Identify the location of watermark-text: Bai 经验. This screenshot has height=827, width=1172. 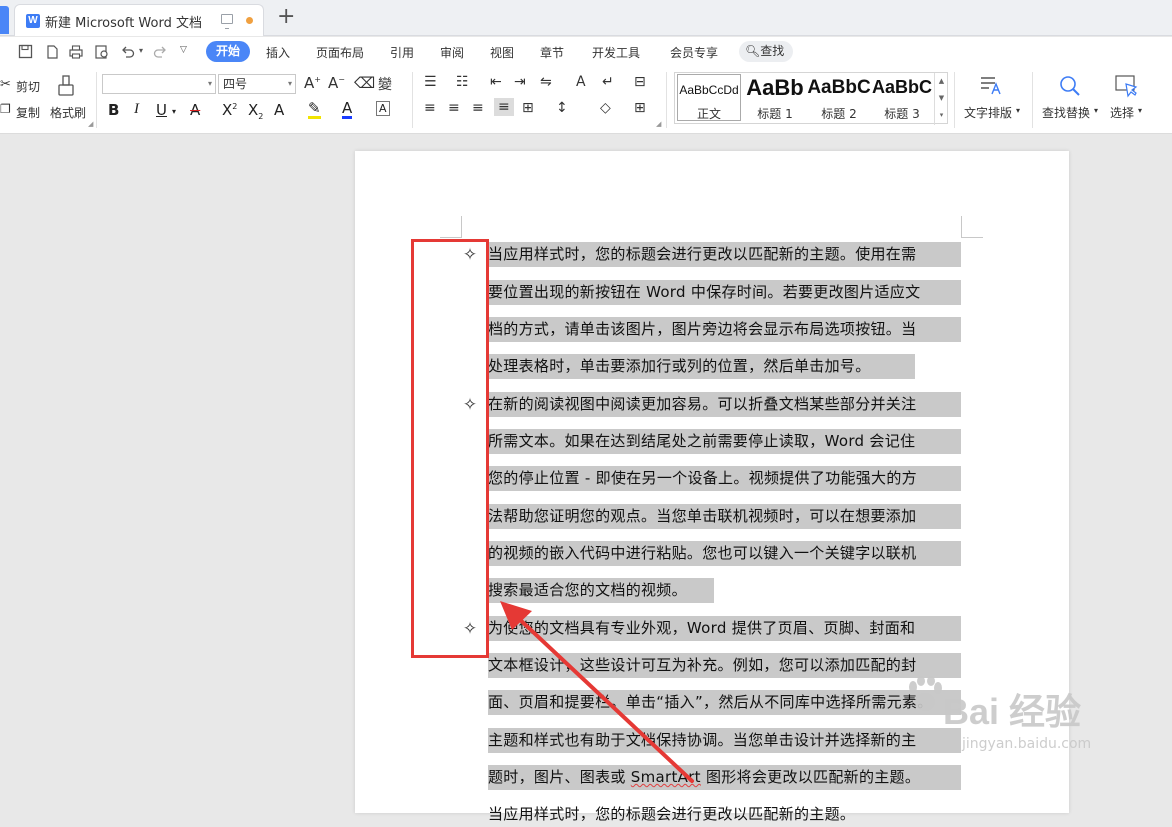
(1012, 711).